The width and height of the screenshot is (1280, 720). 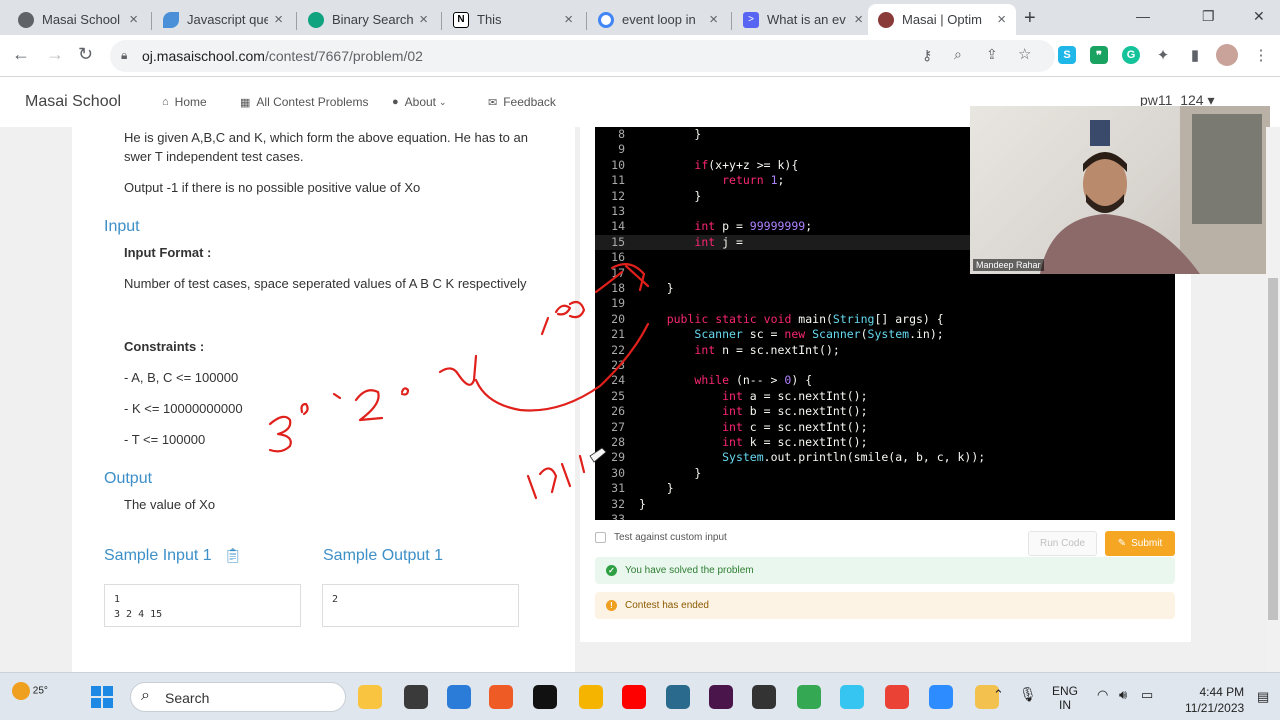 I want to click on volume-icon: 🔊︎, so click(x=1123, y=695).